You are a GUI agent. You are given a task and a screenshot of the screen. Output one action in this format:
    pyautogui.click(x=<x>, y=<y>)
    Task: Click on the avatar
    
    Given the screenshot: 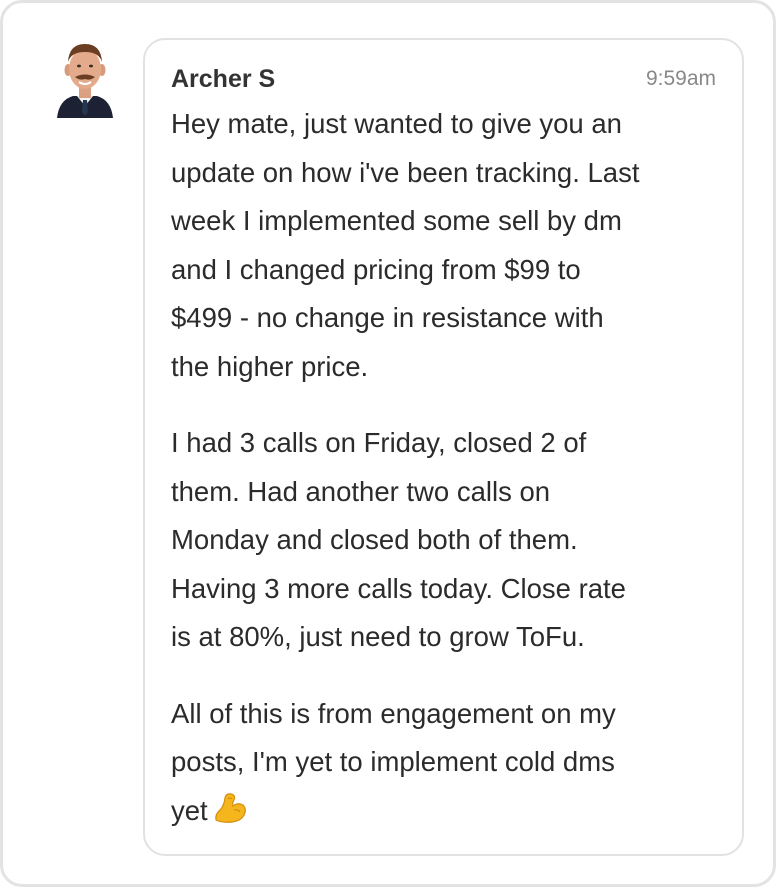 What is the action you would take?
    pyautogui.click(x=85, y=79)
    